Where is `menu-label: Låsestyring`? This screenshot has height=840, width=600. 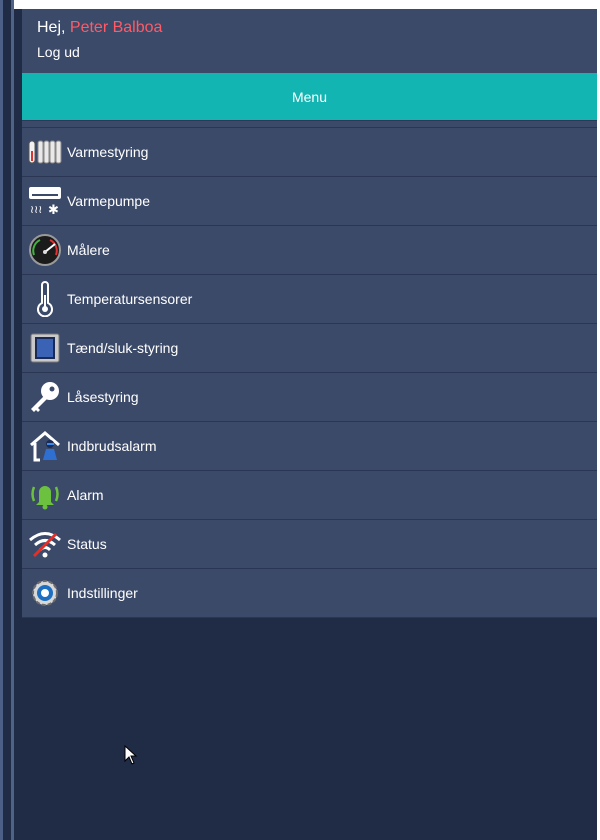
menu-label: Låsestyring is located at coordinates (103, 397).